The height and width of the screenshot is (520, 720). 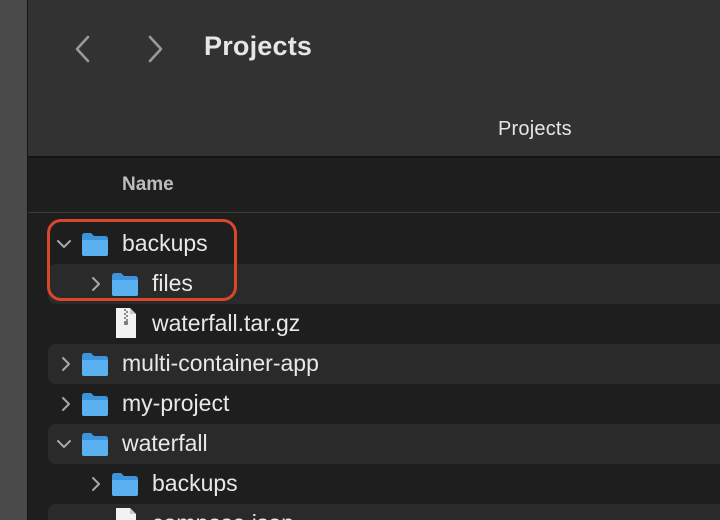 I want to click on item-name: files, so click(x=172, y=283).